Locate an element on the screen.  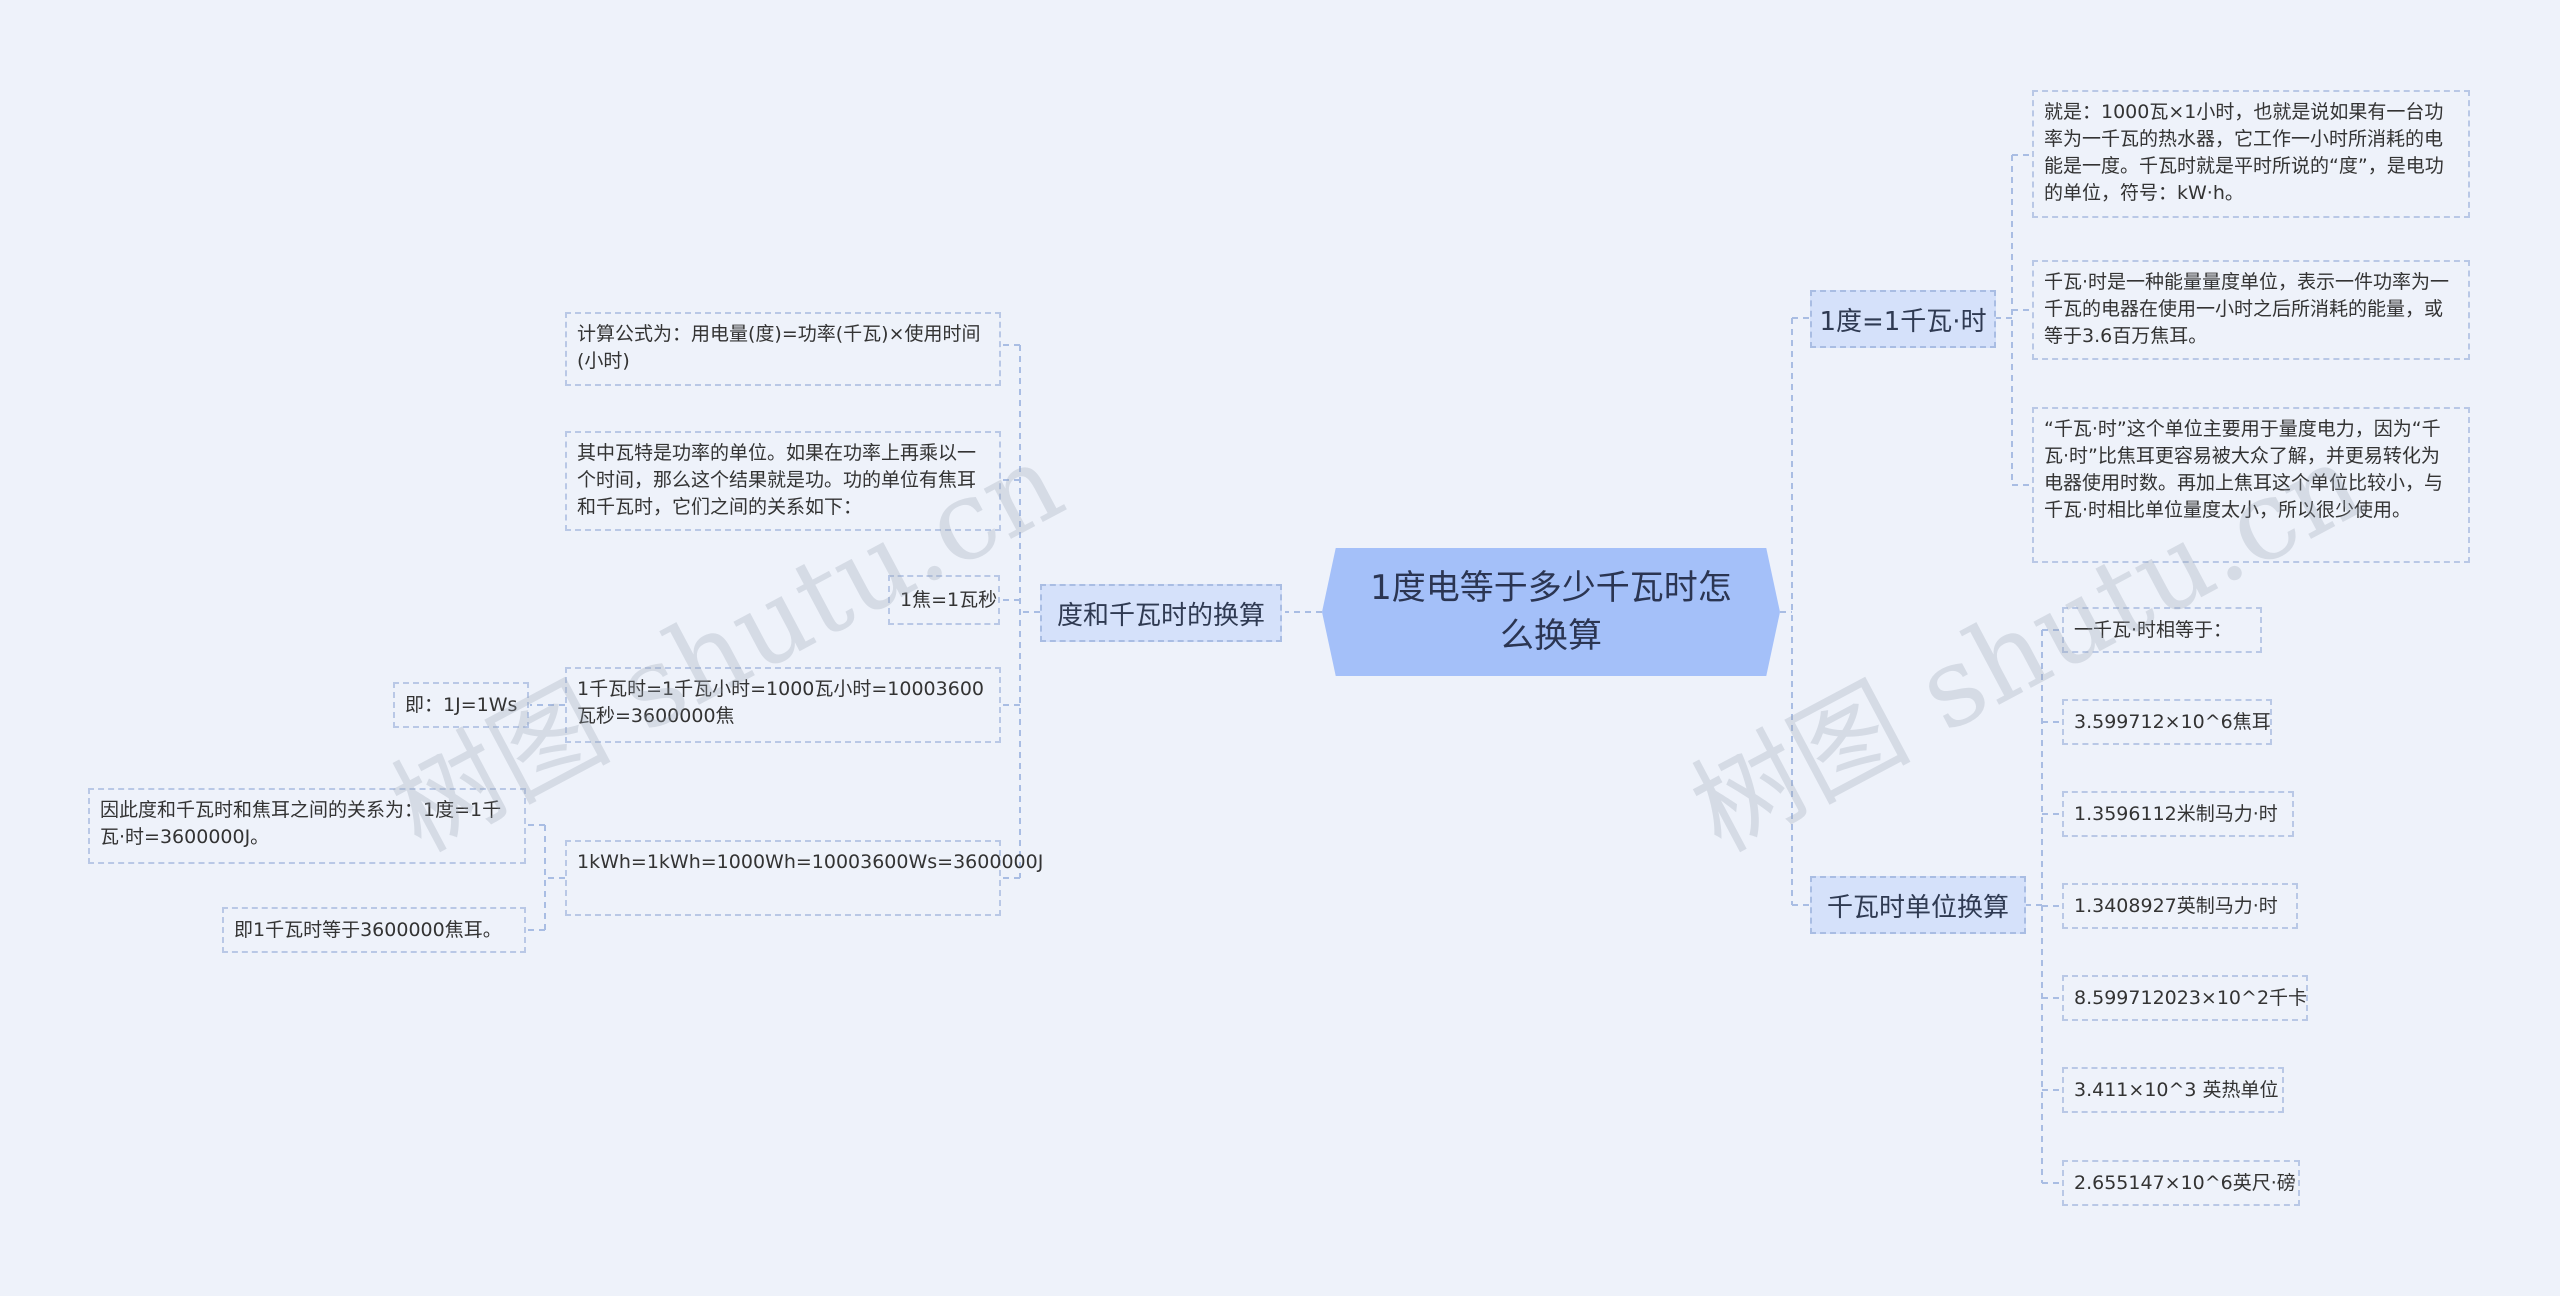
topic-kwh-conversion: 度和千瓦时的换算 is located at coordinates (1161, 613).